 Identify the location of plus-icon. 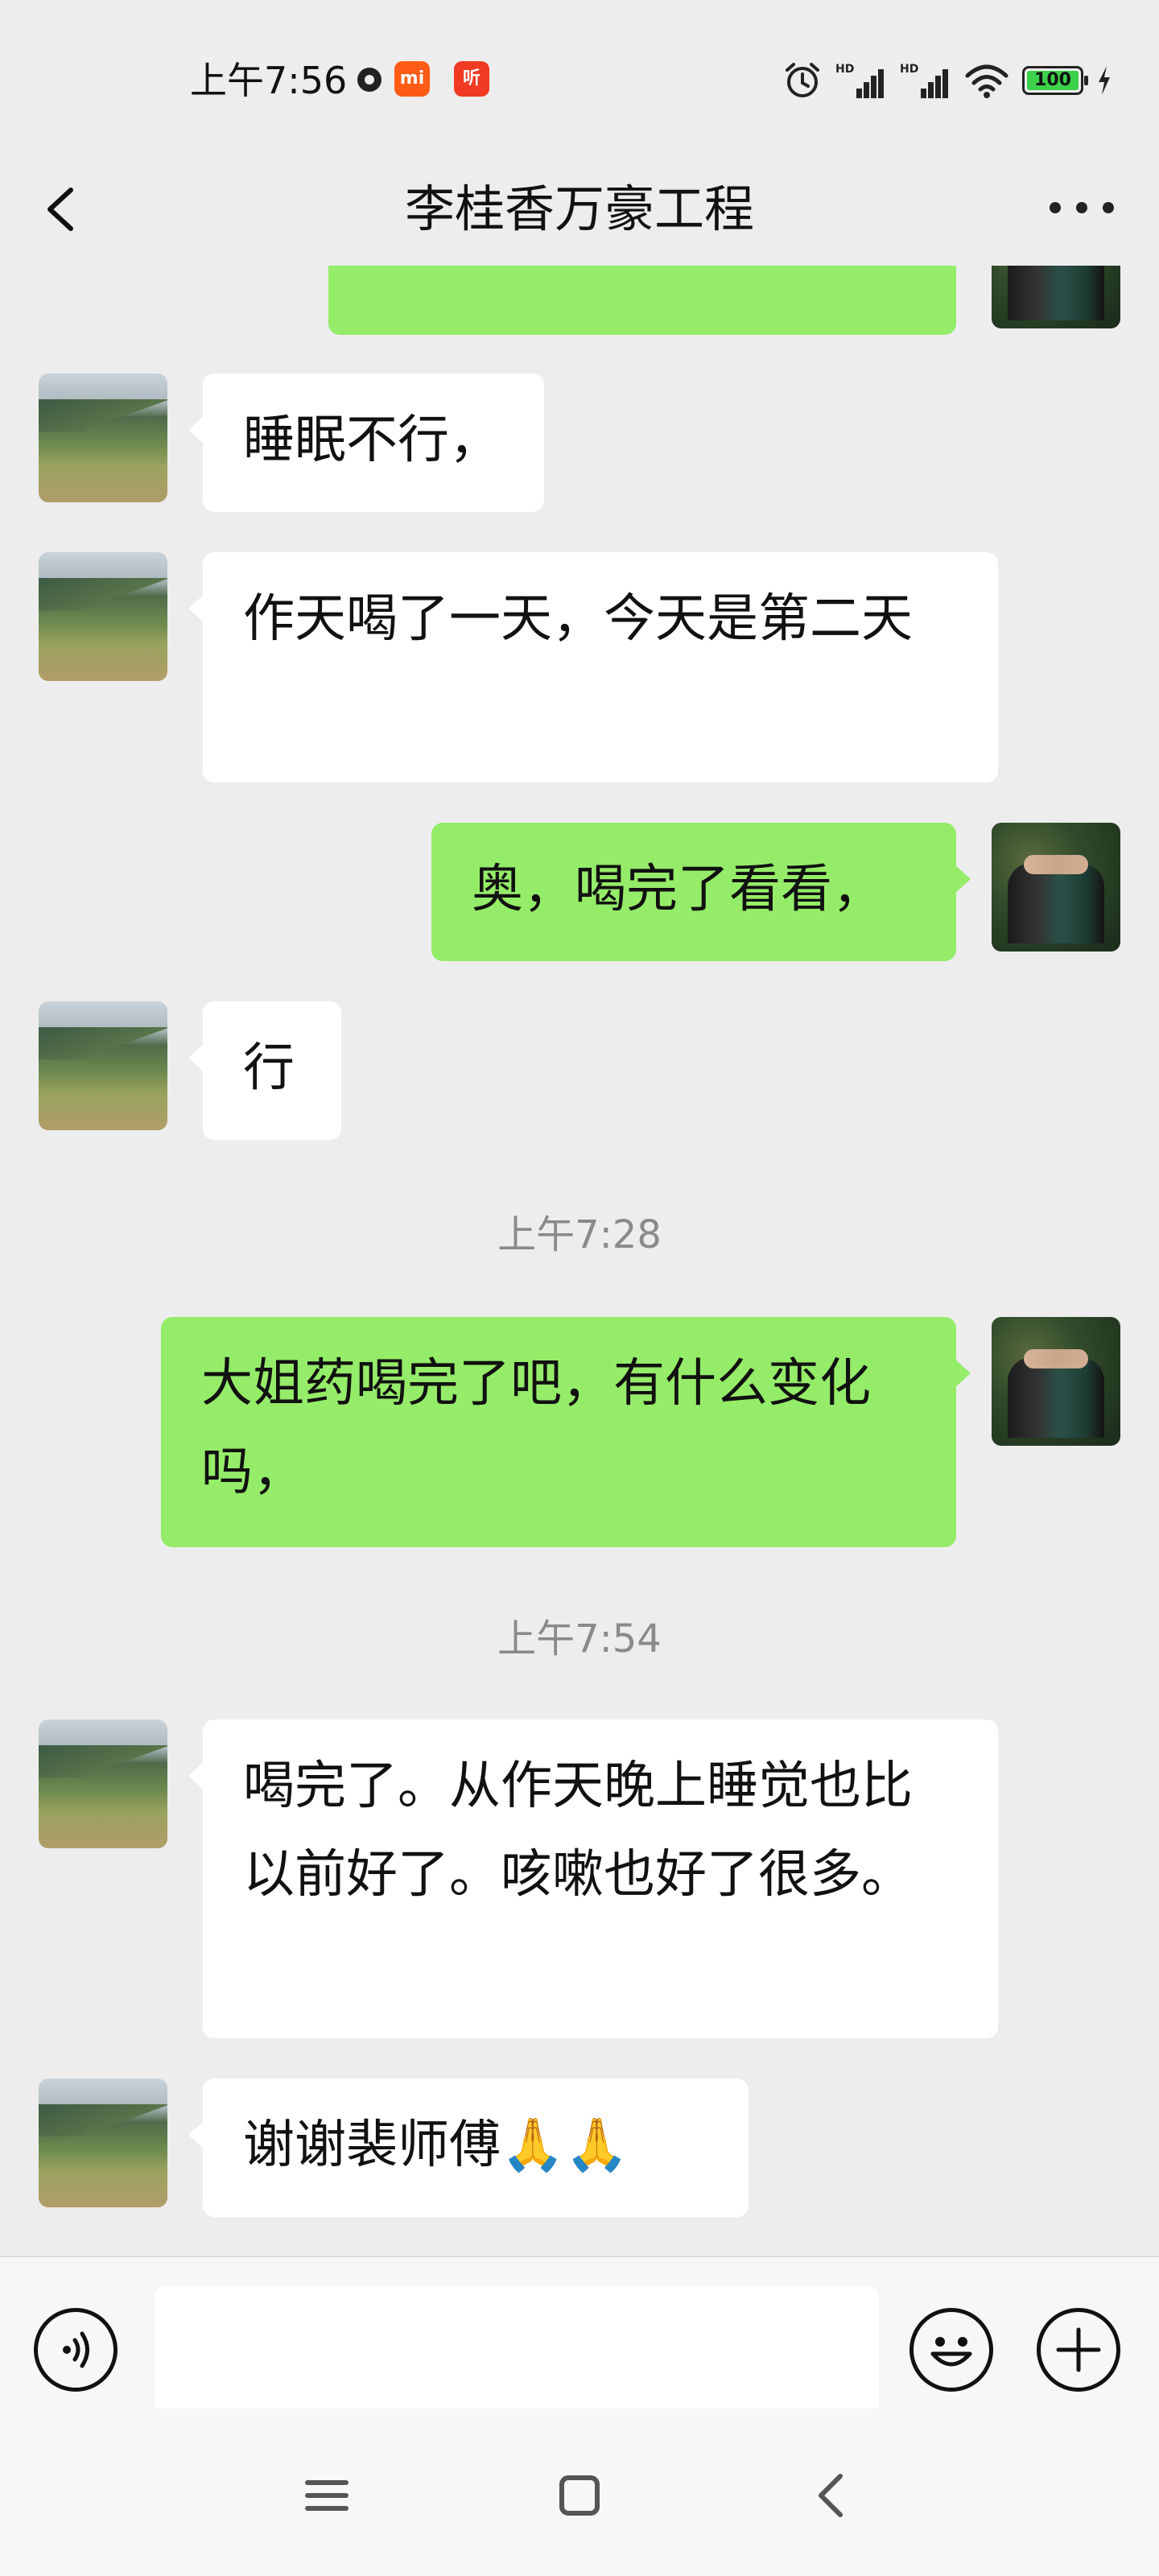
(1078, 2350).